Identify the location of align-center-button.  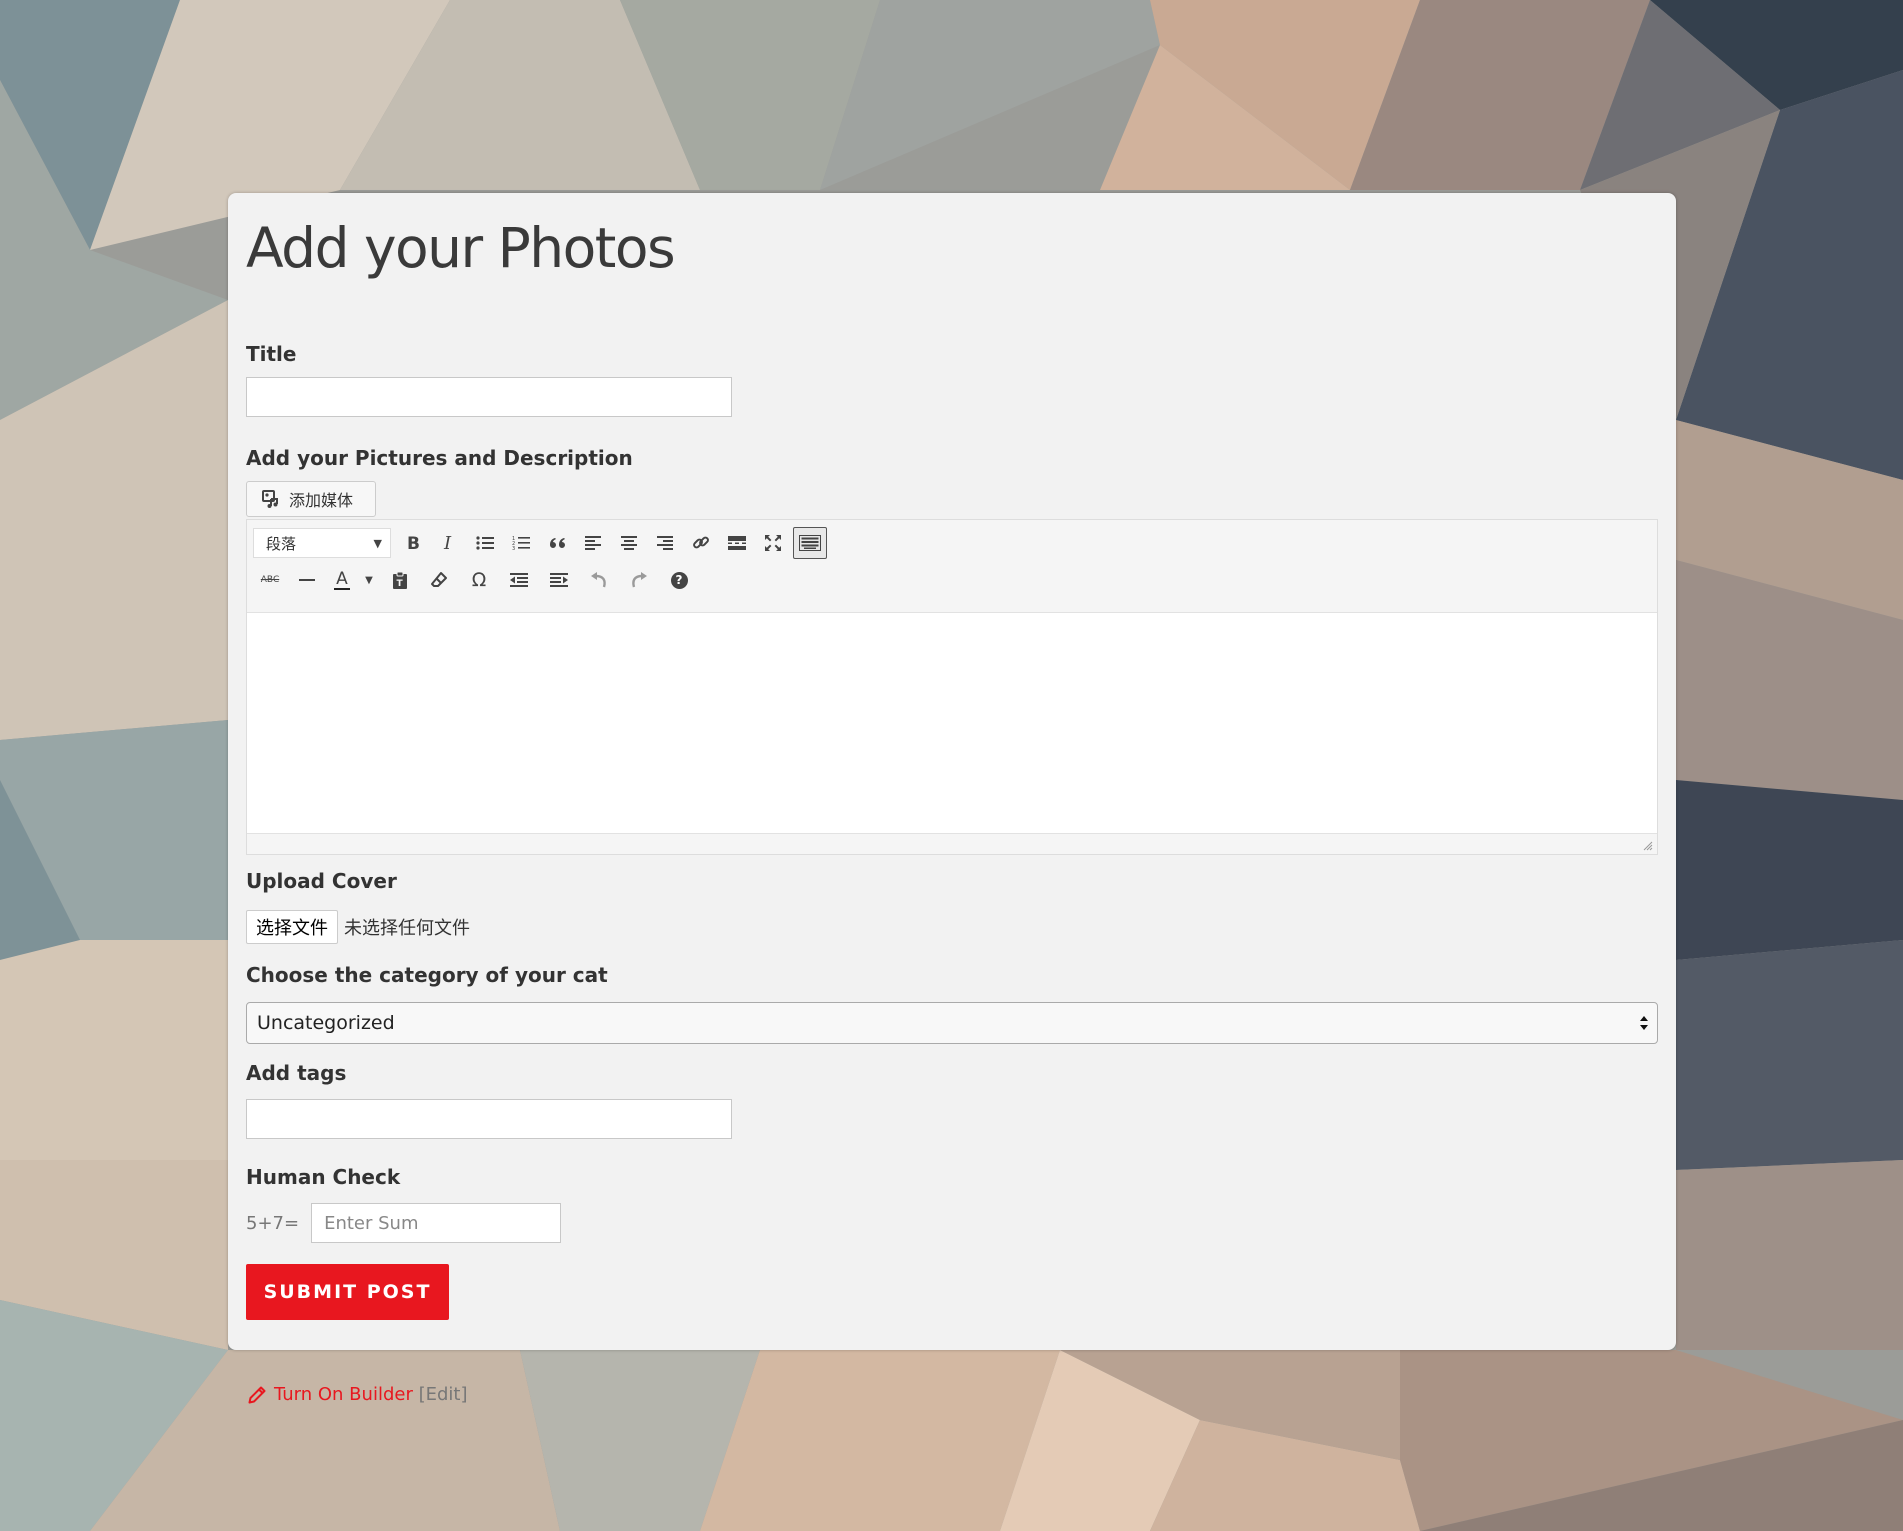
(629, 543).